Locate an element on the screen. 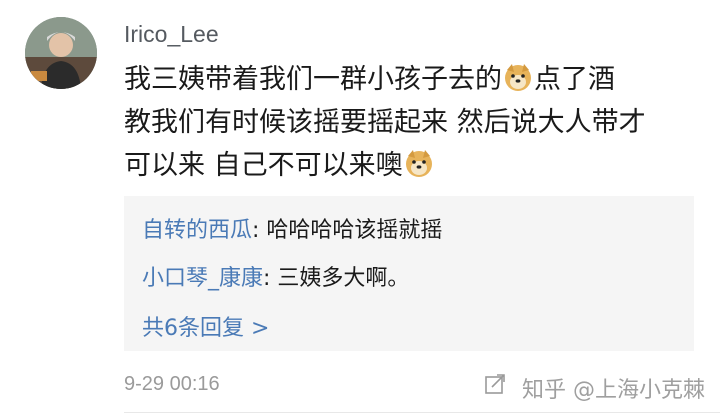 The height and width of the screenshot is (418, 720). comment-text-line2: 教我们有时候该摇要摇起来 然后说大人带才 is located at coordinates (385, 122).